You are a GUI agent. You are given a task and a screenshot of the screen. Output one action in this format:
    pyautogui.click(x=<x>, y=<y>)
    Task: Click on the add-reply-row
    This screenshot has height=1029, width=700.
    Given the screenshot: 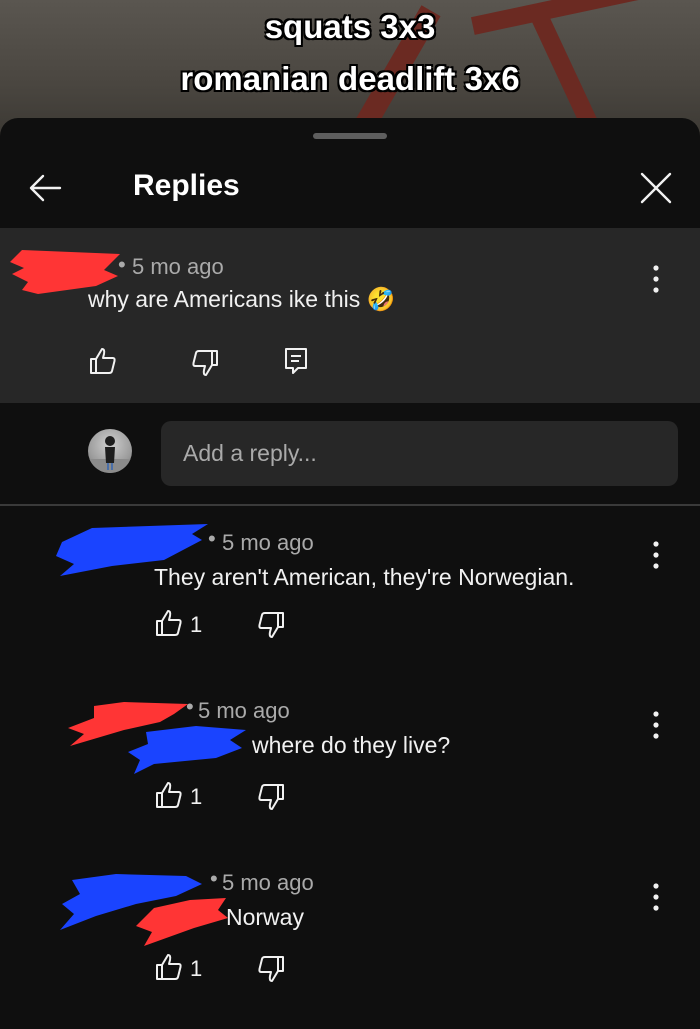 What is the action you would take?
    pyautogui.click(x=350, y=454)
    